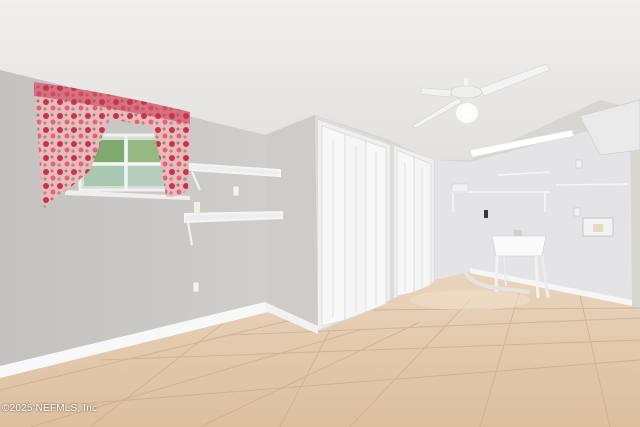  Describe the element at coordinates (470, 300) in the screenshot. I see `floor-reflection` at that location.